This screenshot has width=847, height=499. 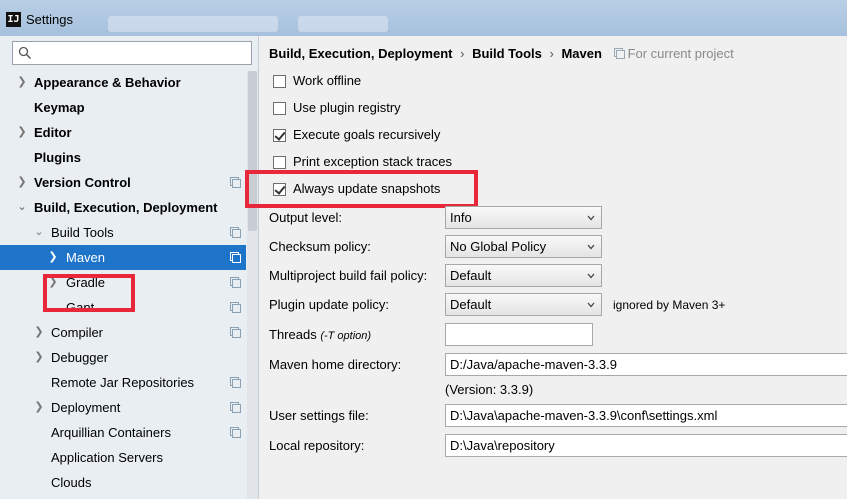 What do you see at coordinates (71, 482) in the screenshot?
I see `tree-item-label: Clouds` at bounding box center [71, 482].